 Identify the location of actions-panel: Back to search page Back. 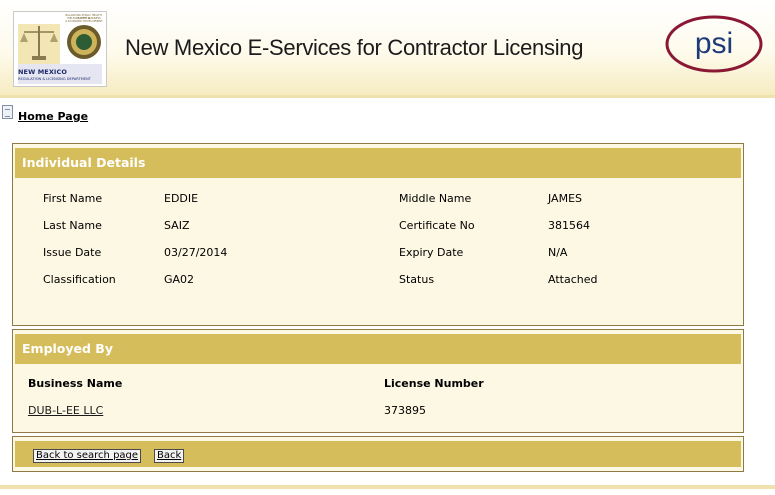
(378, 454).